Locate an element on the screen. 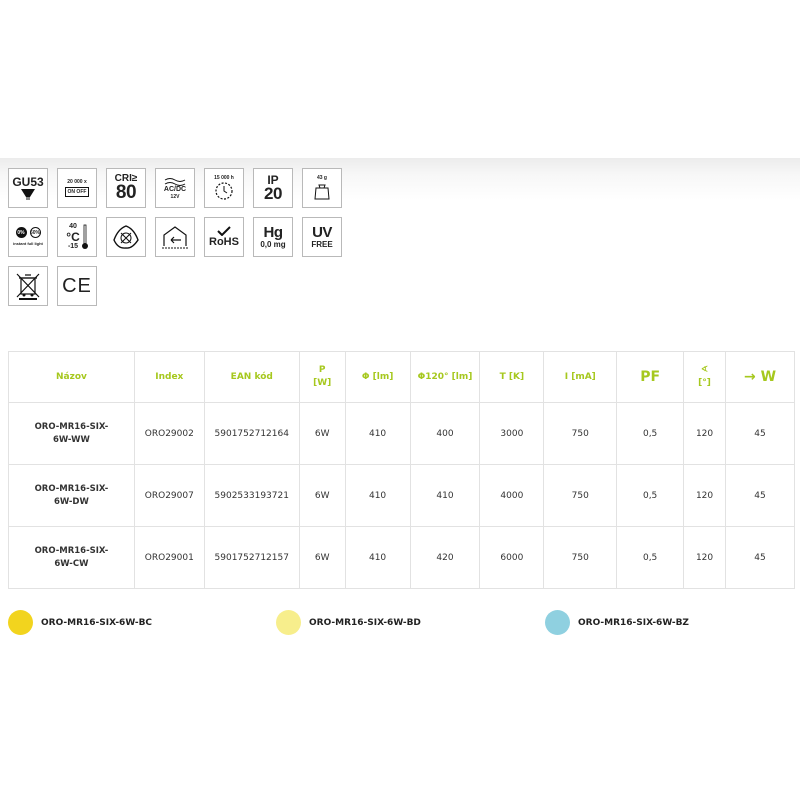  cell-index: ORO29001 is located at coordinates (169, 557).